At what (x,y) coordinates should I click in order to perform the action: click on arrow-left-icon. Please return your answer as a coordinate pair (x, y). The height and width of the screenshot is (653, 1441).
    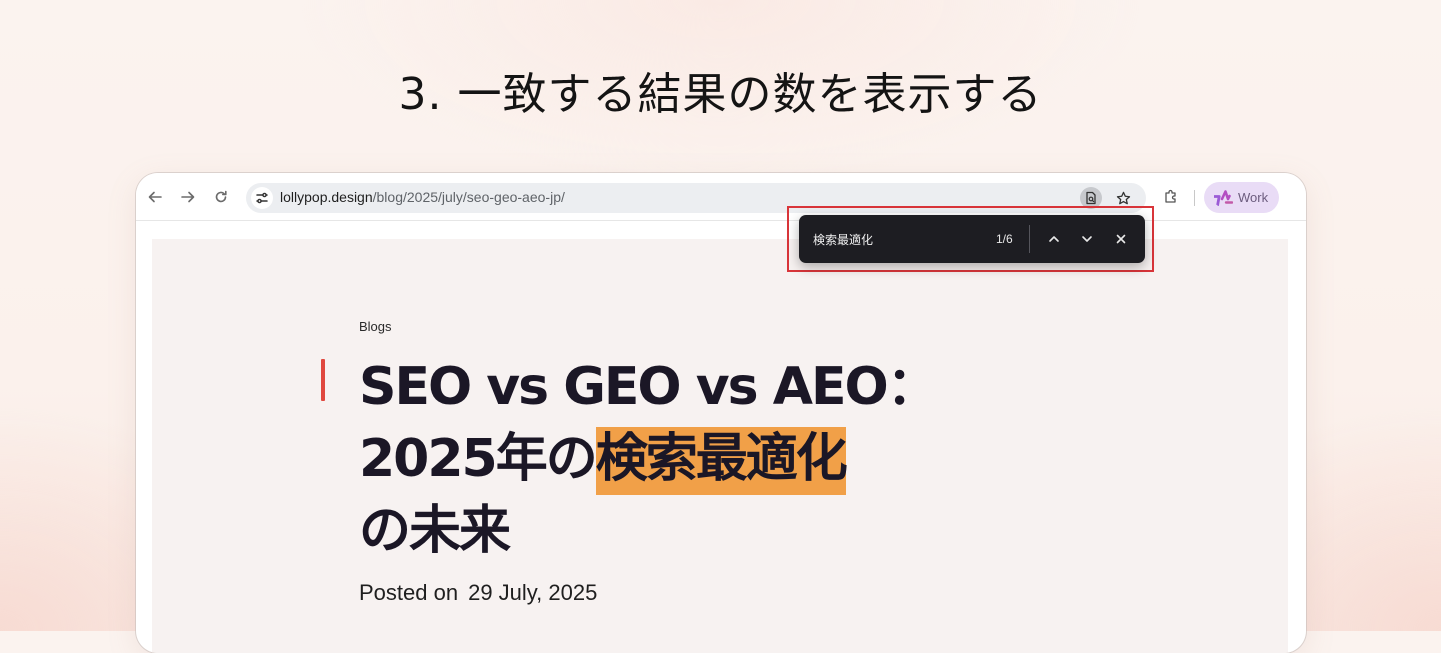
    Looking at the image, I should click on (155, 197).